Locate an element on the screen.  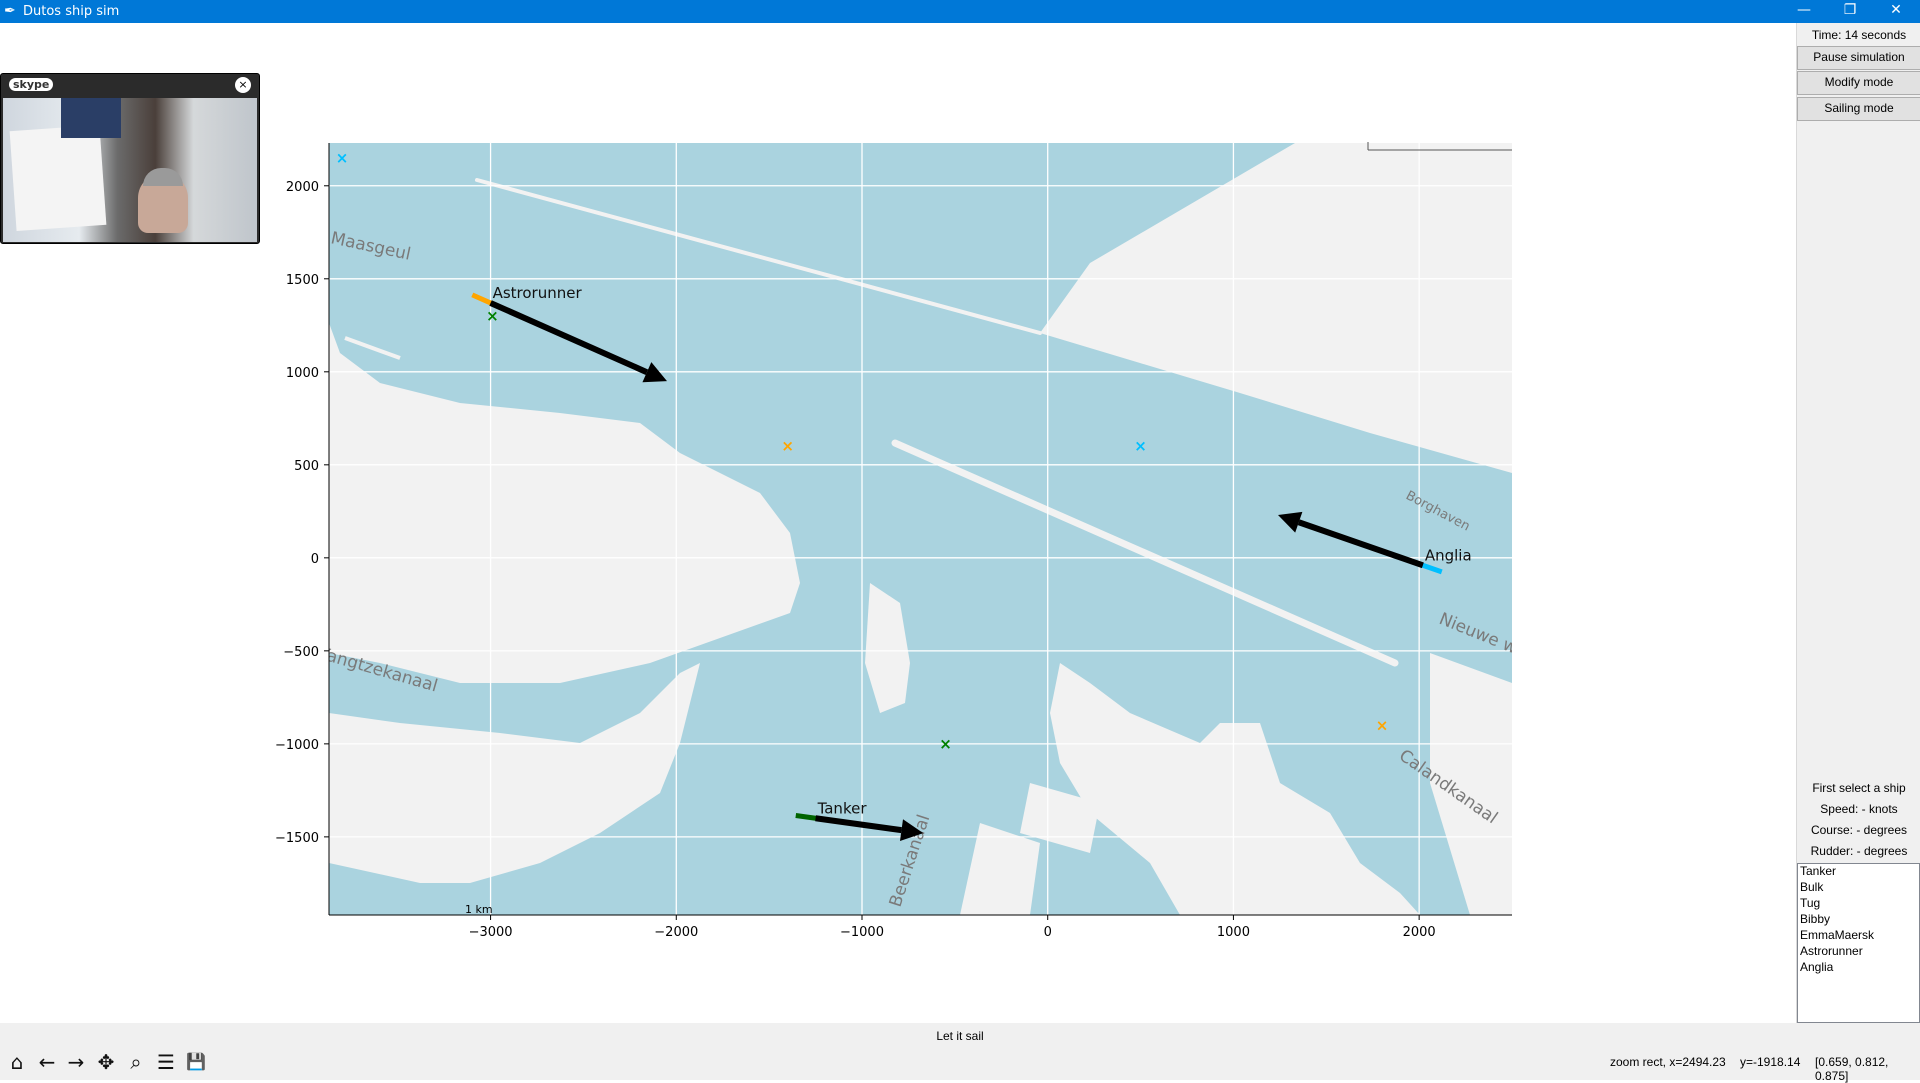
back-arrow-icon: ← is located at coordinates (47, 1062).